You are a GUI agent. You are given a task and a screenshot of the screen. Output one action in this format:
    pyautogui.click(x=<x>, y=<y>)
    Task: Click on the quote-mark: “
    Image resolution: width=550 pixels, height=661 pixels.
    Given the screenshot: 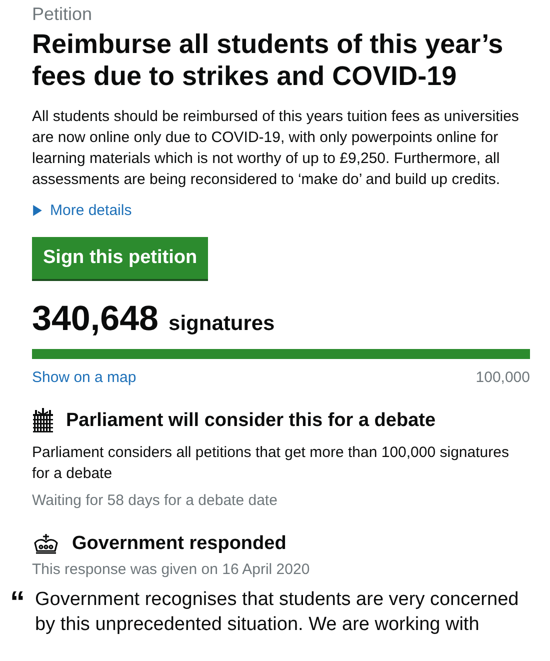 What is the action you would take?
    pyautogui.click(x=17, y=605)
    